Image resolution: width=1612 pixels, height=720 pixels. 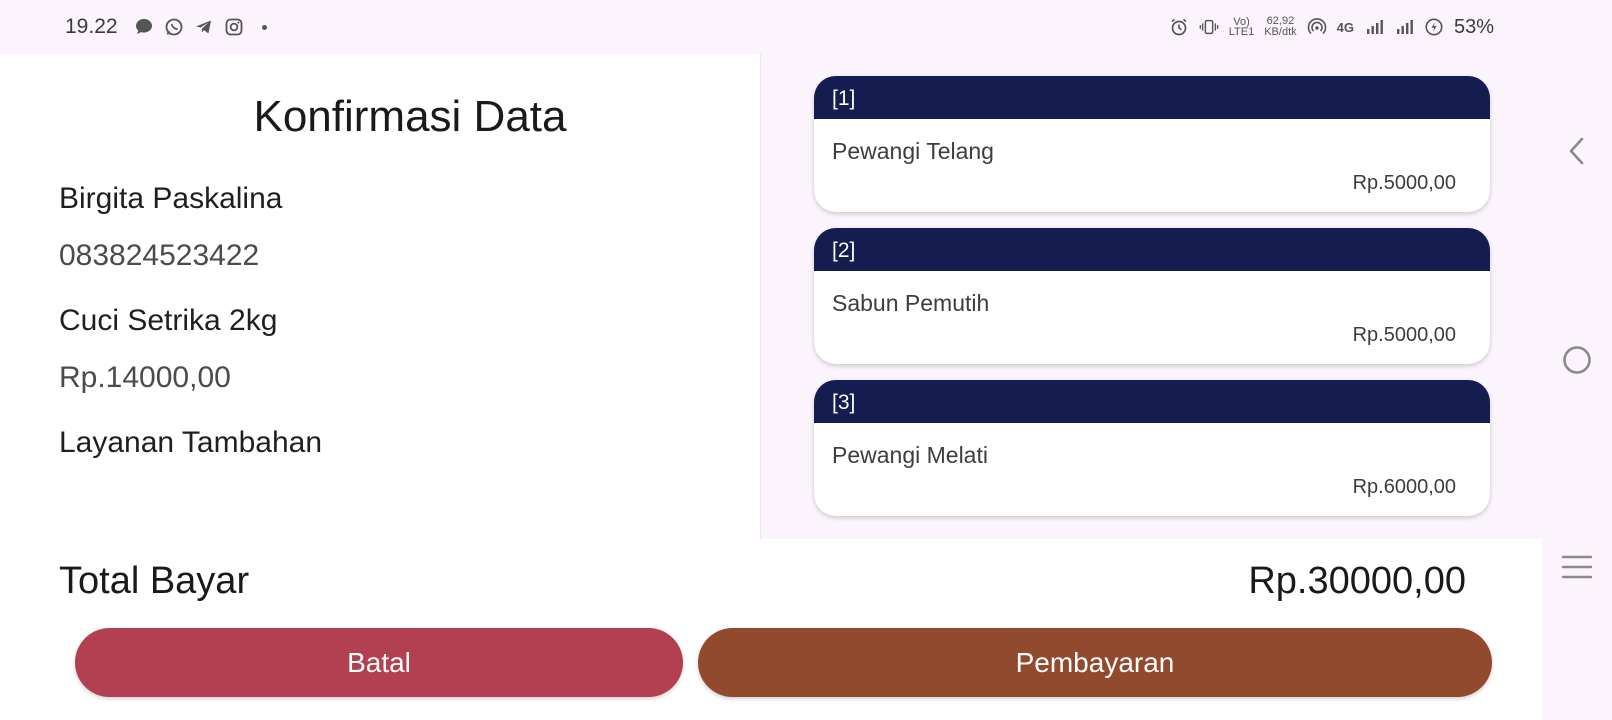 What do you see at coordinates (1317, 27) in the screenshot?
I see `hotspot-icon` at bounding box center [1317, 27].